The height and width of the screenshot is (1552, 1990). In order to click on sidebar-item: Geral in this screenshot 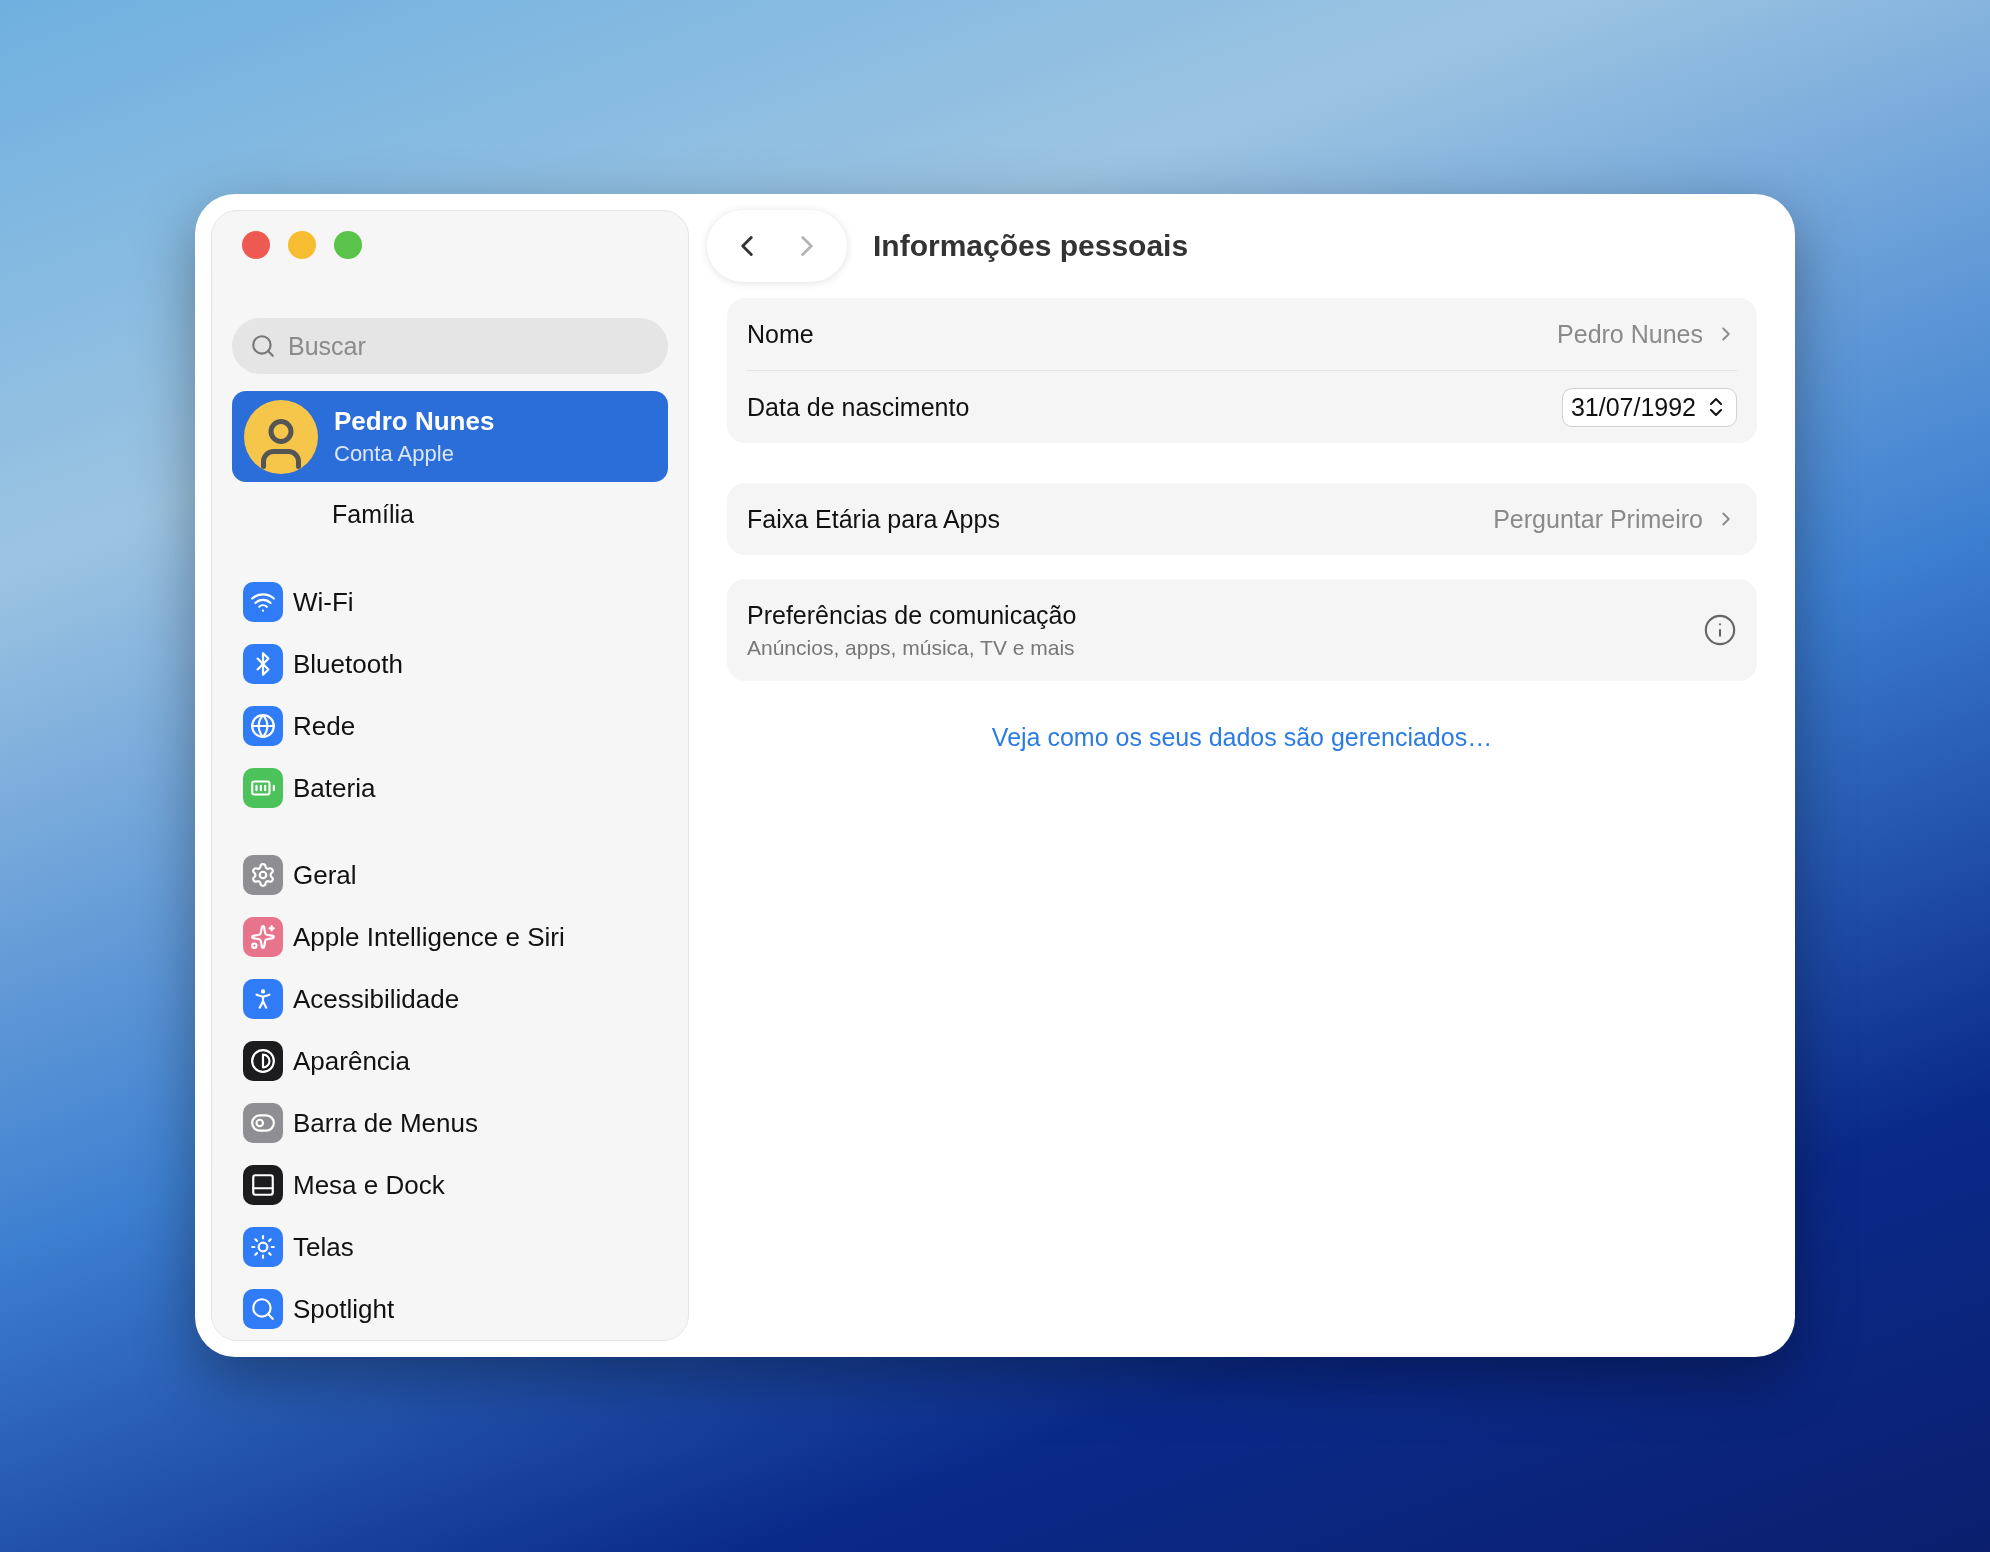, I will do `click(325, 875)`.